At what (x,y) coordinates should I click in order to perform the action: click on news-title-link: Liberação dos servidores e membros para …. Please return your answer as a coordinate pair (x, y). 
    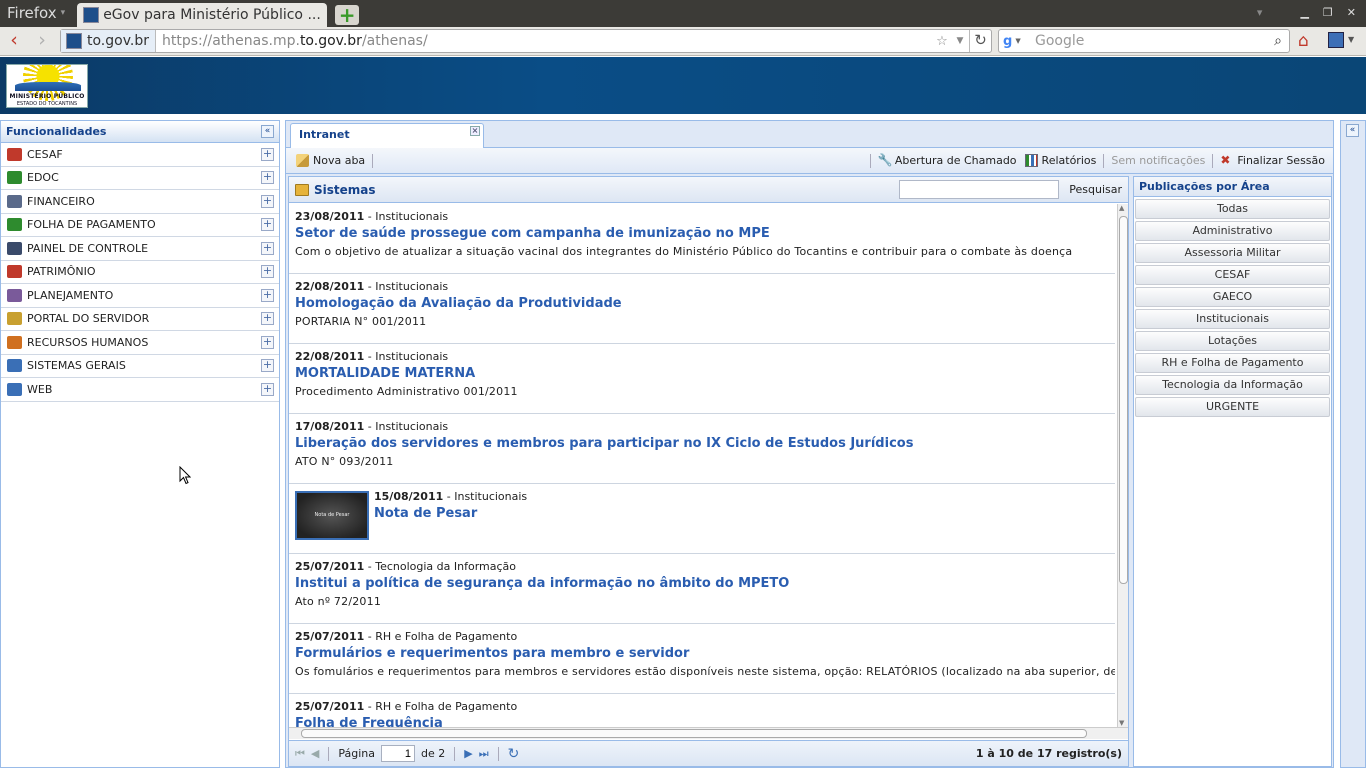
    Looking at the image, I should click on (705, 443).